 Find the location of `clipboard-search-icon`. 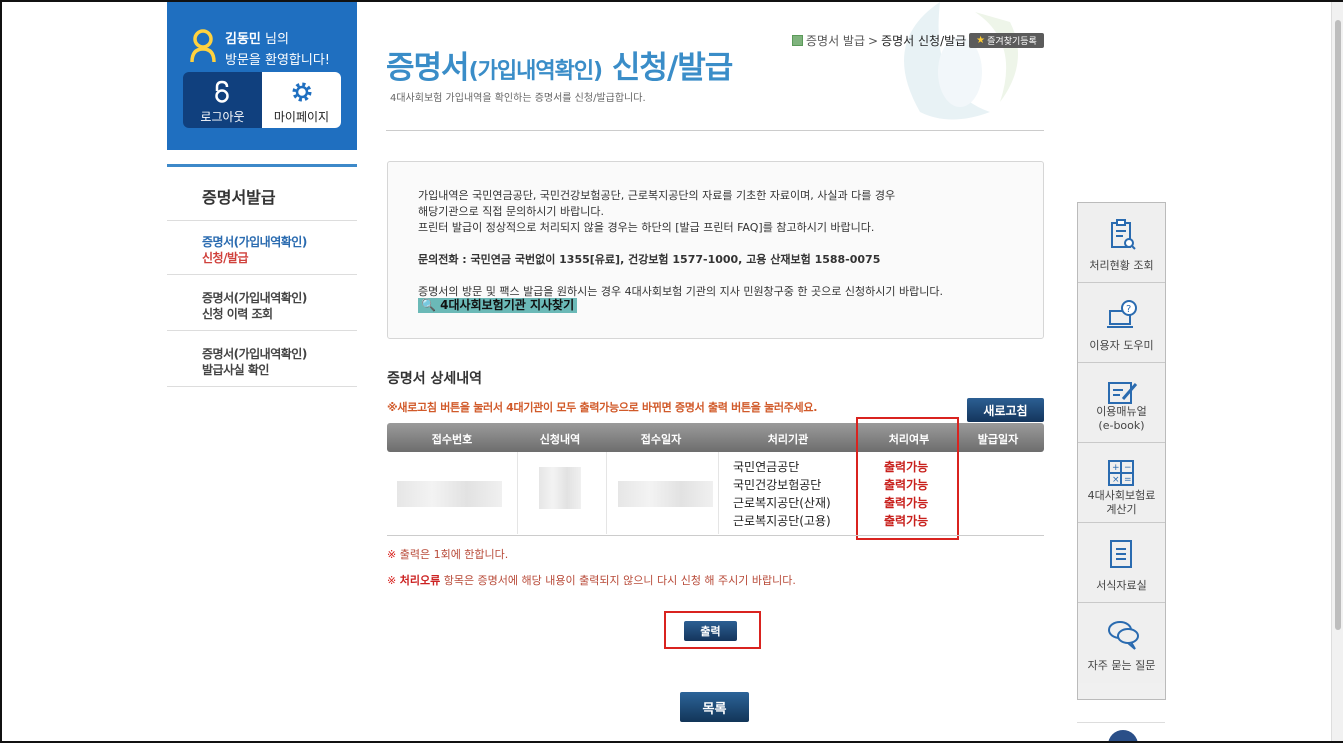

clipboard-search-icon is located at coordinates (1123, 234).